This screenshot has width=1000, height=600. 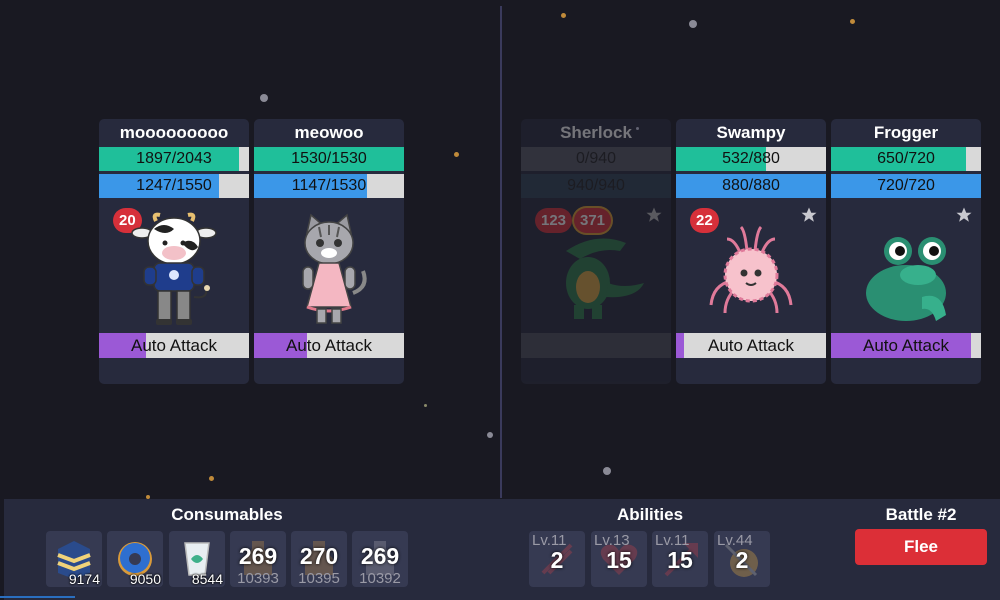 I want to click on unit-name: Frogger, so click(x=906, y=132).